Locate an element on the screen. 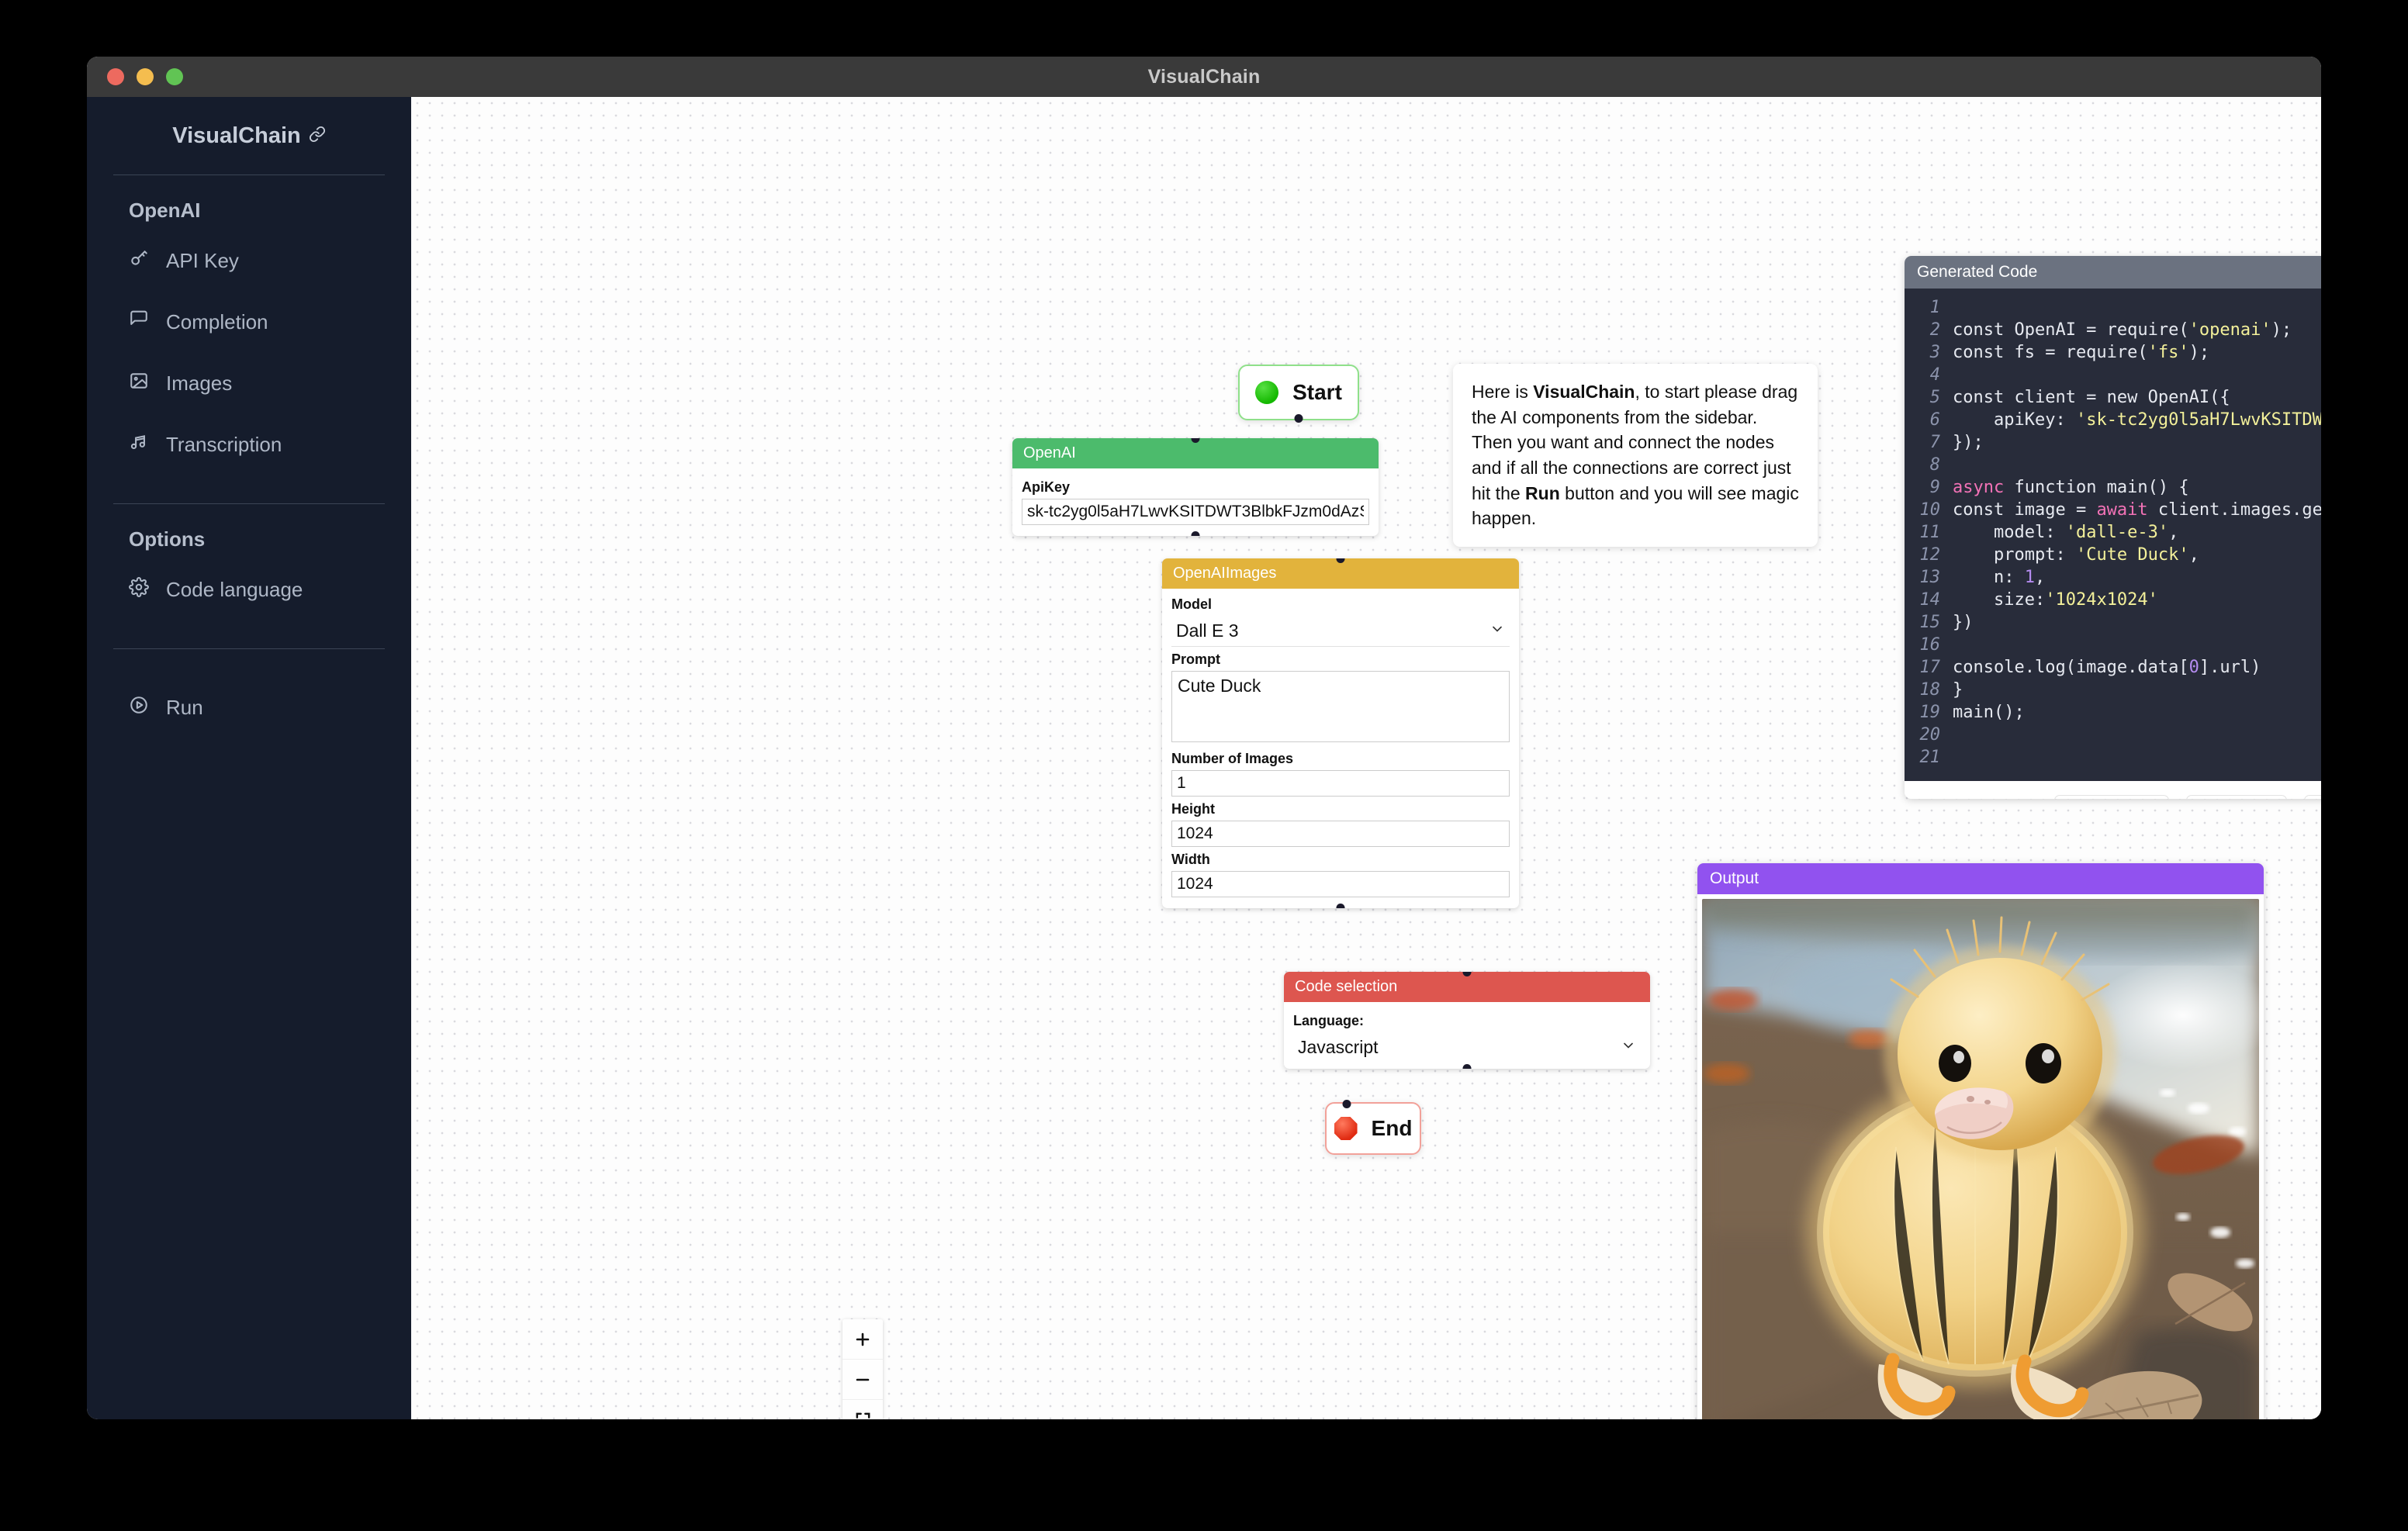 The image size is (2408, 1531). code-line-number: 12 is located at coordinates (1930, 555).